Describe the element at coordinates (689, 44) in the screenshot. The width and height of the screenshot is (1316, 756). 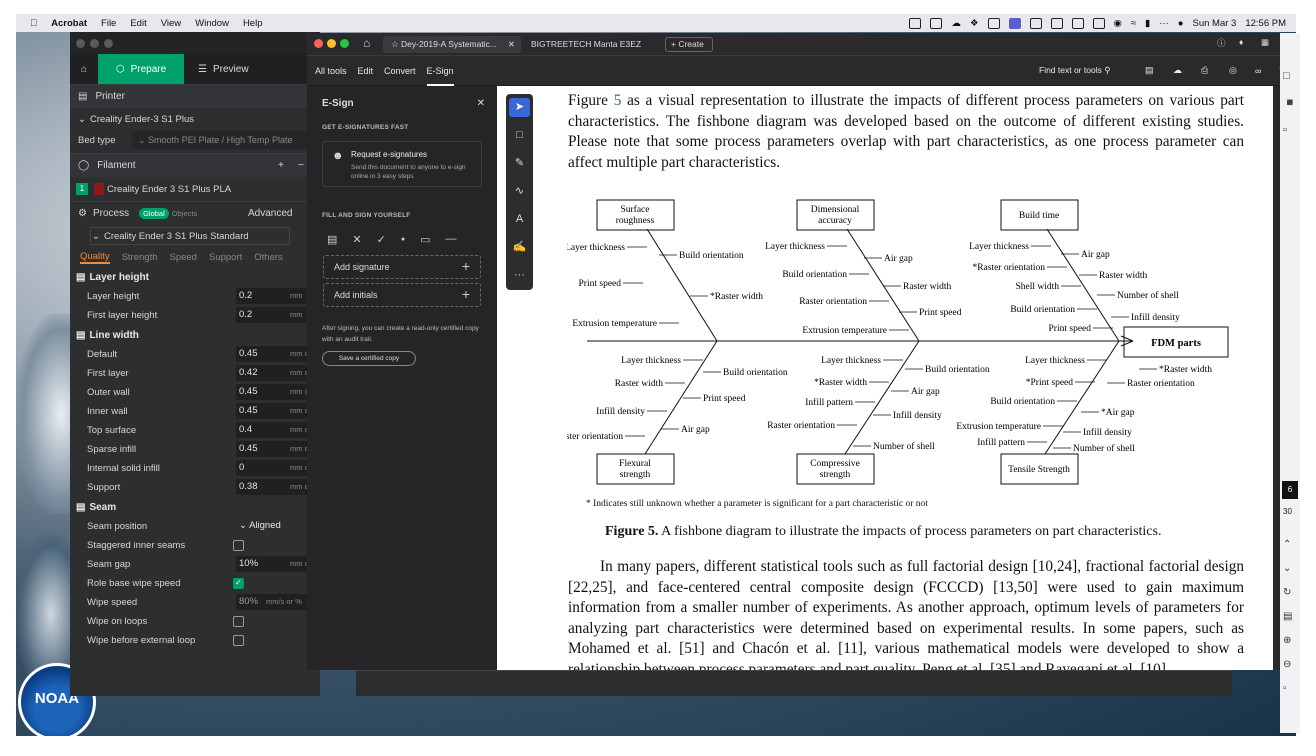
I see `create-button: + Create` at that location.